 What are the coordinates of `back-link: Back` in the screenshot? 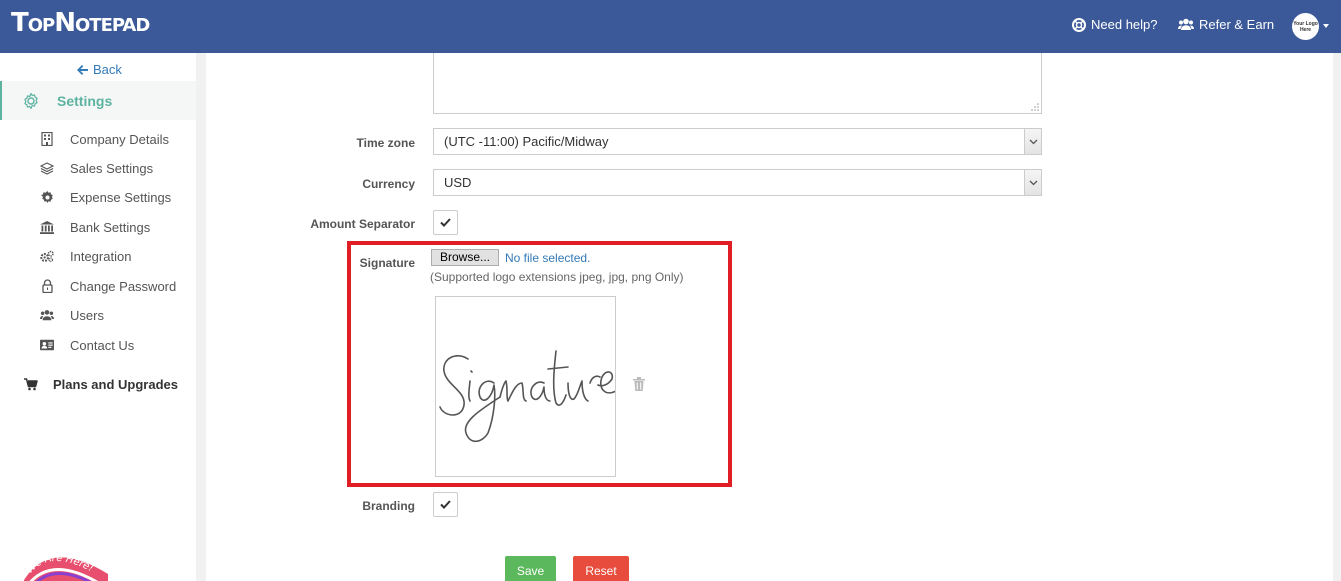 It's located at (99, 69).